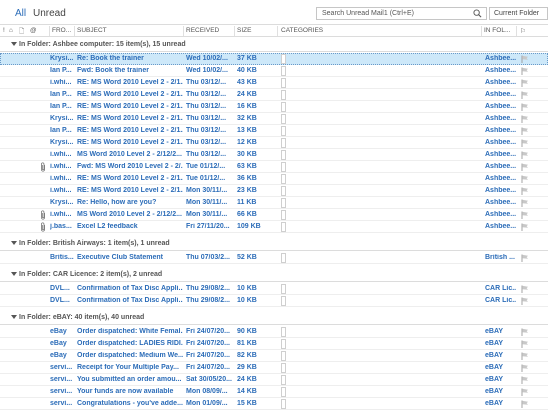 The image size is (548, 410). Describe the element at coordinates (518, 13) in the screenshot. I see `search-scope-dropdown: Current Folder` at that location.